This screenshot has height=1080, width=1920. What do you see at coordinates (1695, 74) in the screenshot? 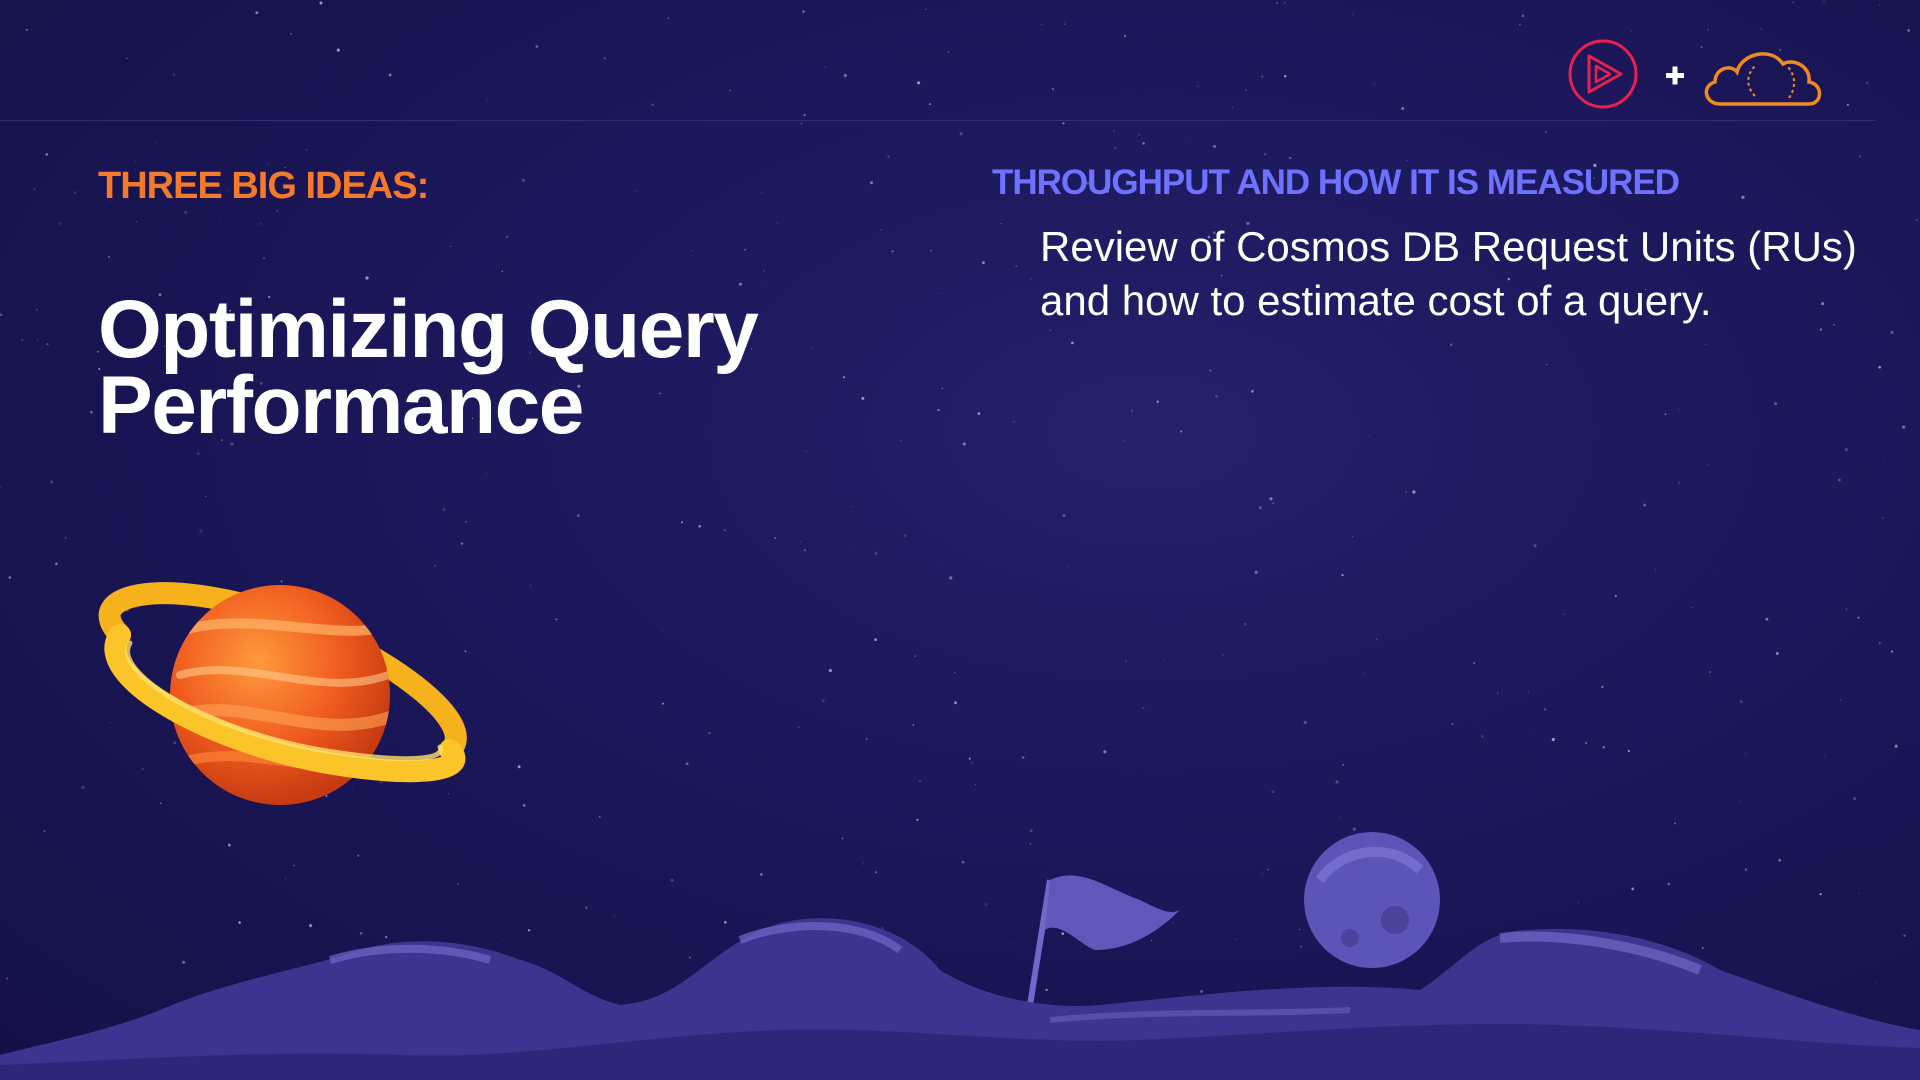
I see `brand-logos` at bounding box center [1695, 74].